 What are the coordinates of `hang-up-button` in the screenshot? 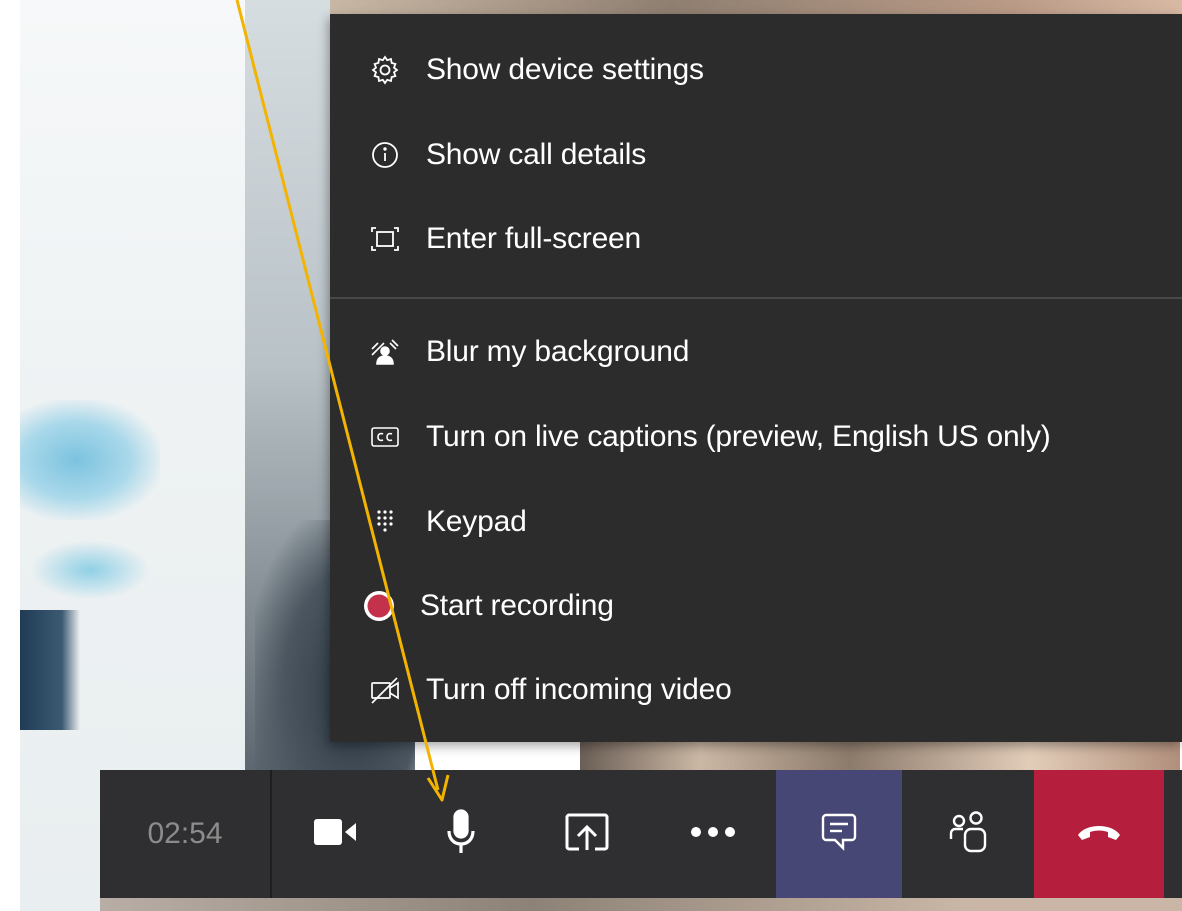 It's located at (1099, 834).